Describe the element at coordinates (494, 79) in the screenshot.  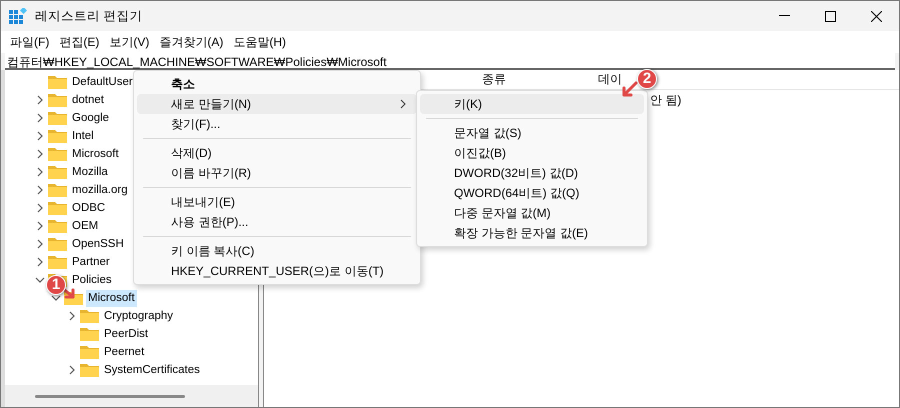
I see `column-header: 종류` at that location.